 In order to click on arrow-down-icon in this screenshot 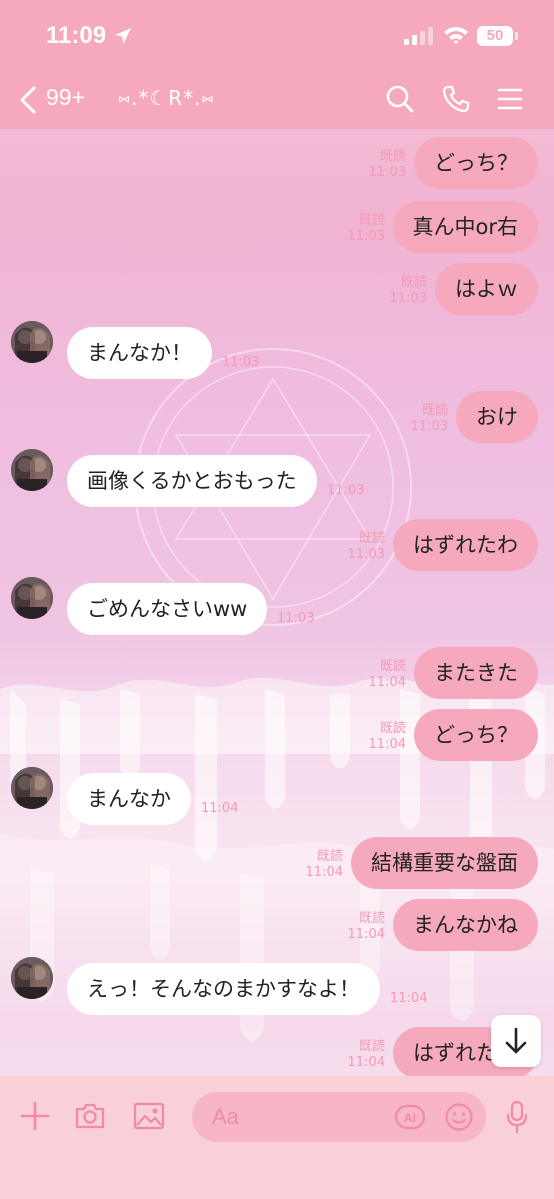, I will do `click(516, 1040)`.